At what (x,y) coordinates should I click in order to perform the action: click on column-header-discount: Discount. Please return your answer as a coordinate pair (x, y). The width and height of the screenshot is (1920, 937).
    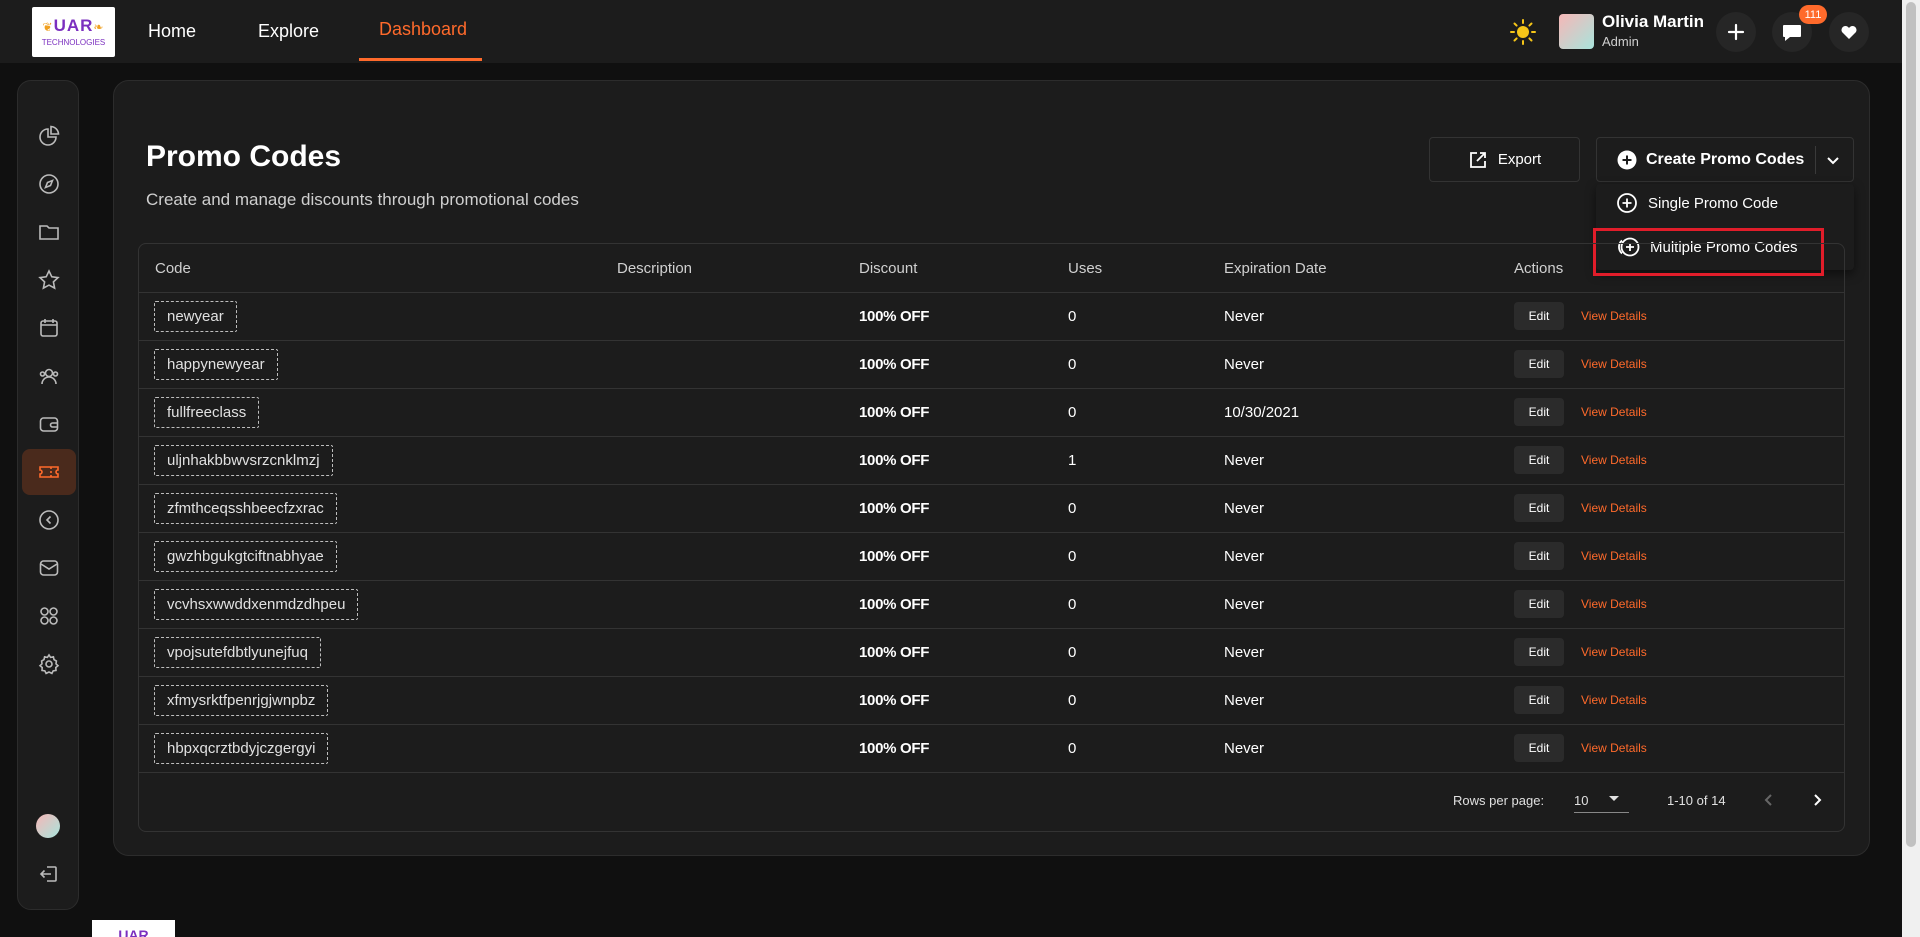
    Looking at the image, I should click on (888, 268).